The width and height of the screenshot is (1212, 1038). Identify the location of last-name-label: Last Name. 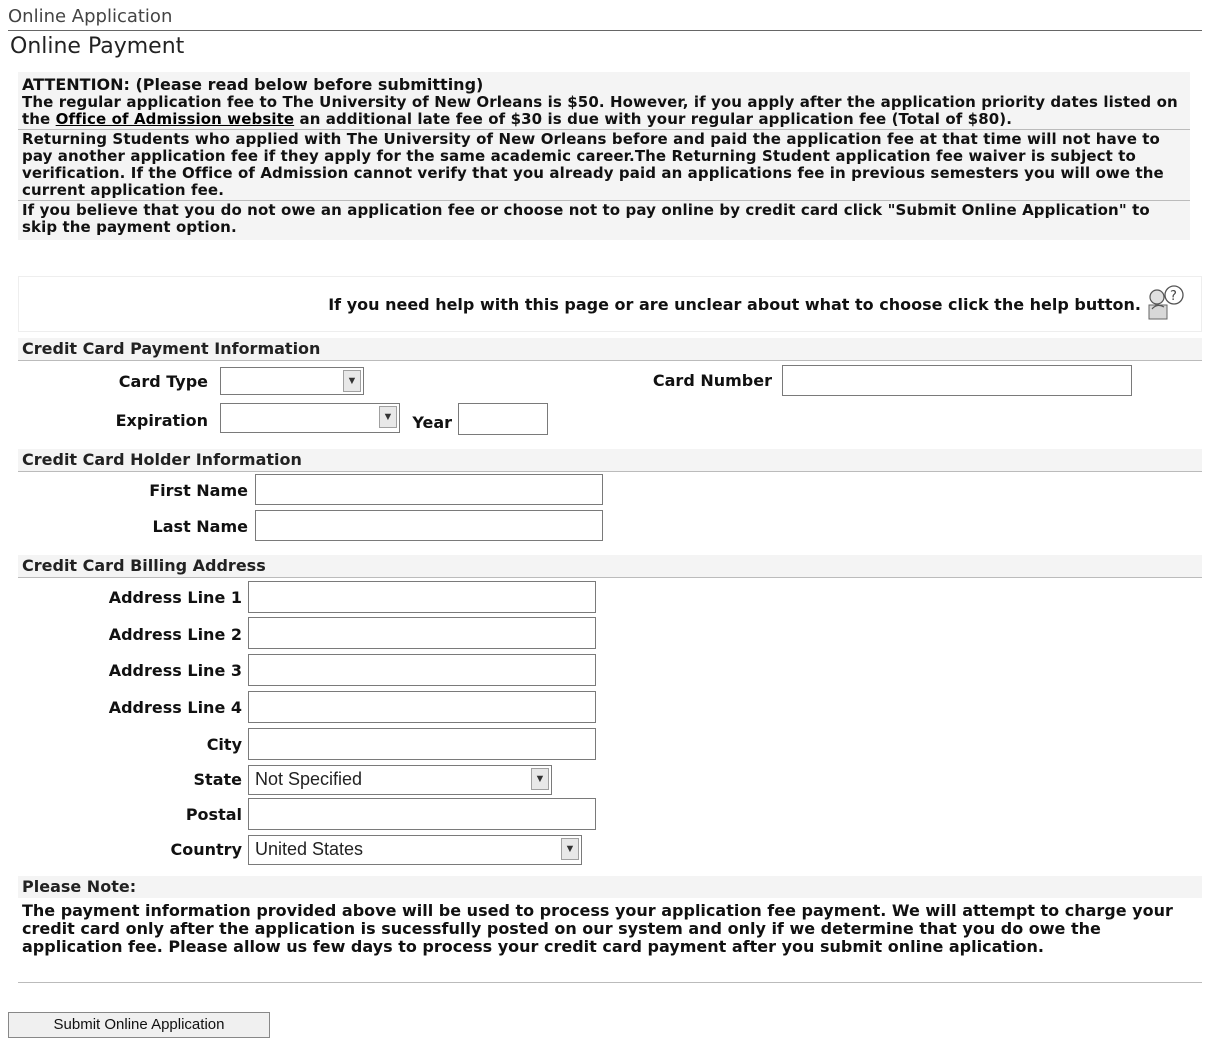
(200, 526).